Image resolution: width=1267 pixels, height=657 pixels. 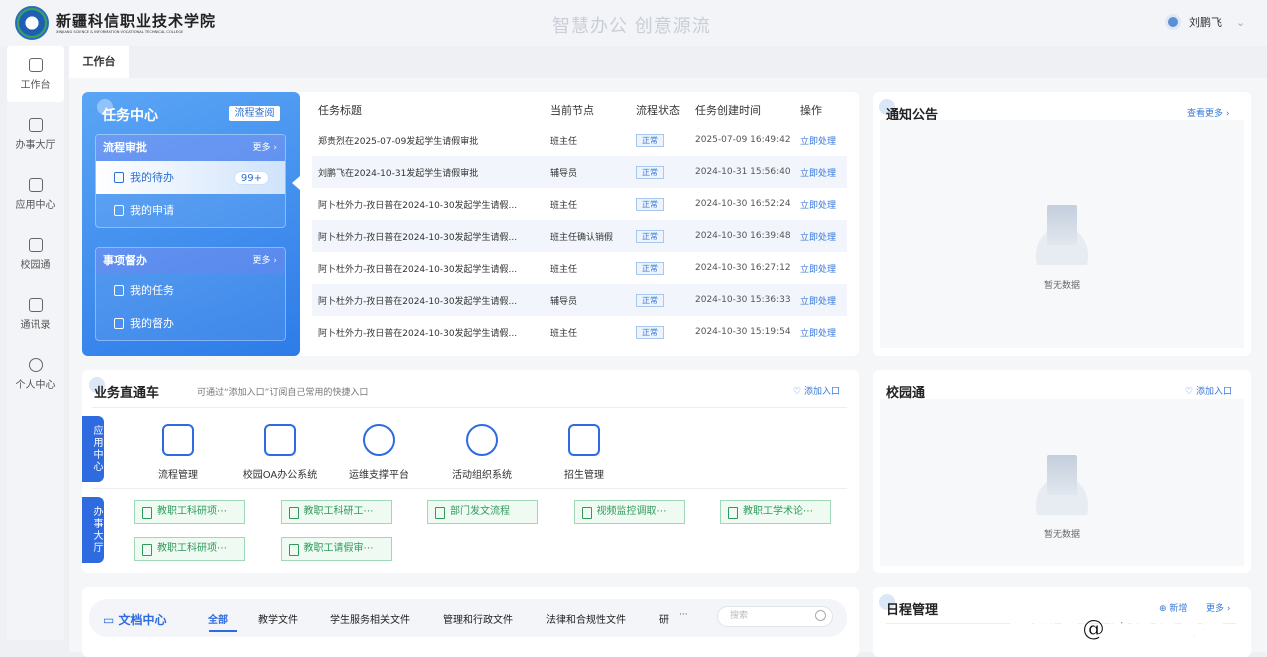 What do you see at coordinates (743, 140) in the screenshot?
I see `created-time: 2025-07-09 16:49:42` at bounding box center [743, 140].